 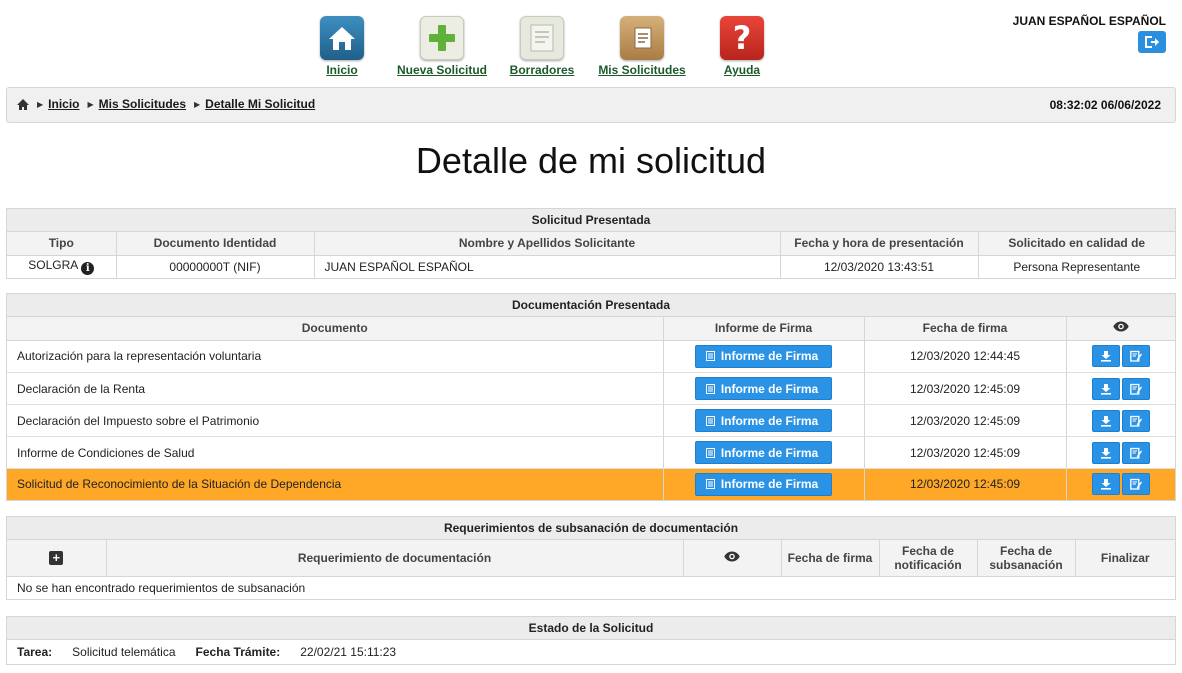 I want to click on column-header: Solicitado en calidad de, so click(x=1076, y=244).